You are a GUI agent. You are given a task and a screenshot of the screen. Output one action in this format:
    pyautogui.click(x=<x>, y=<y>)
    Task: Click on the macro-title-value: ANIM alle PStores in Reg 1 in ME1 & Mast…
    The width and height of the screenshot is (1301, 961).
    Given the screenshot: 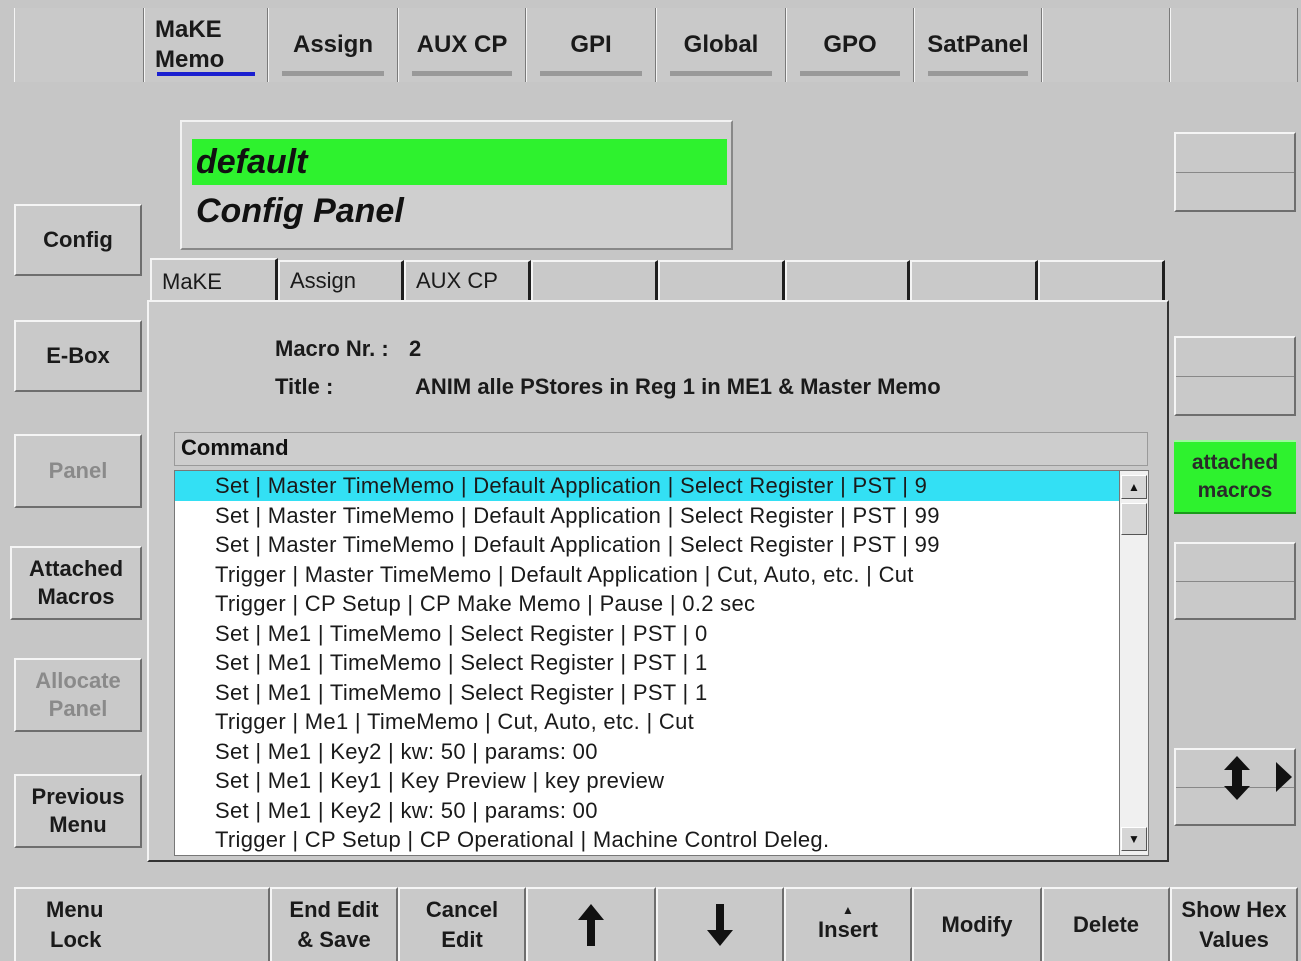 What is the action you would take?
    pyautogui.click(x=678, y=386)
    